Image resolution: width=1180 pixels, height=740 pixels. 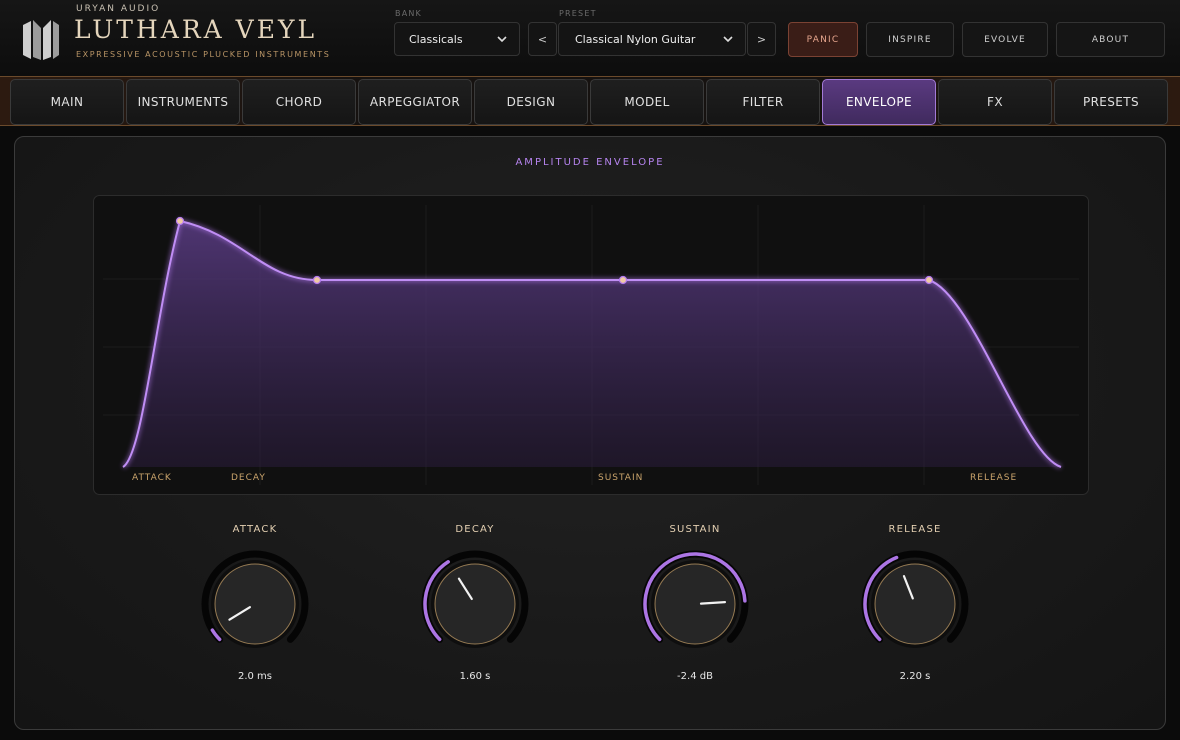 What do you see at coordinates (929, 280) in the screenshot?
I see `release-node` at bounding box center [929, 280].